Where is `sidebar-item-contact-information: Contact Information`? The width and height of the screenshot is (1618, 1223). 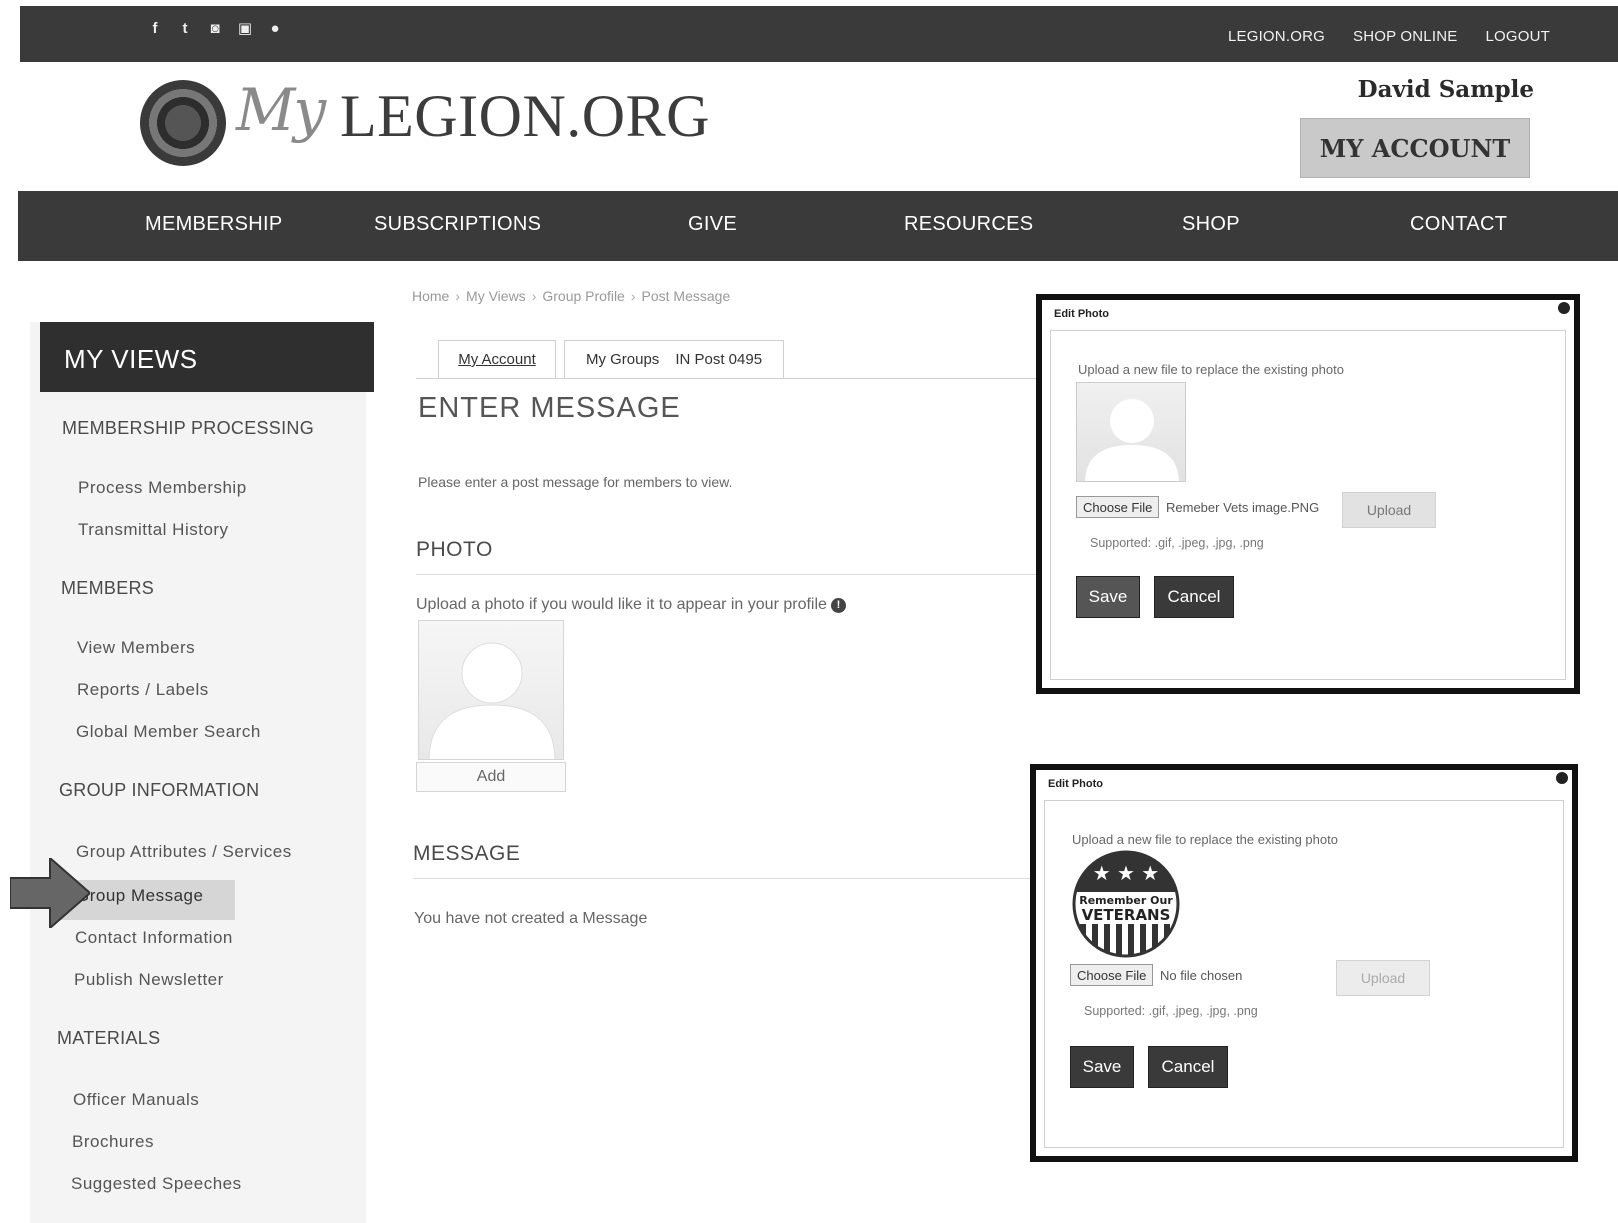 sidebar-item-contact-information: Contact Information is located at coordinates (154, 938).